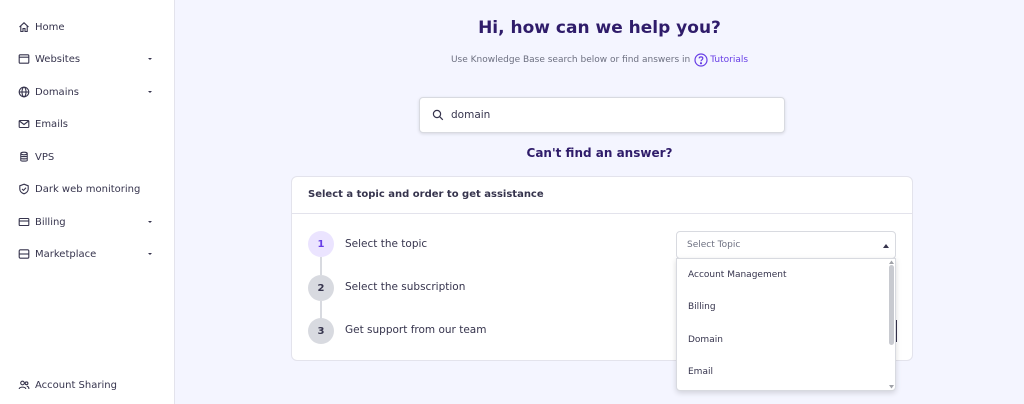  I want to click on cant-find-heading: Can't find an answer?, so click(599, 153).